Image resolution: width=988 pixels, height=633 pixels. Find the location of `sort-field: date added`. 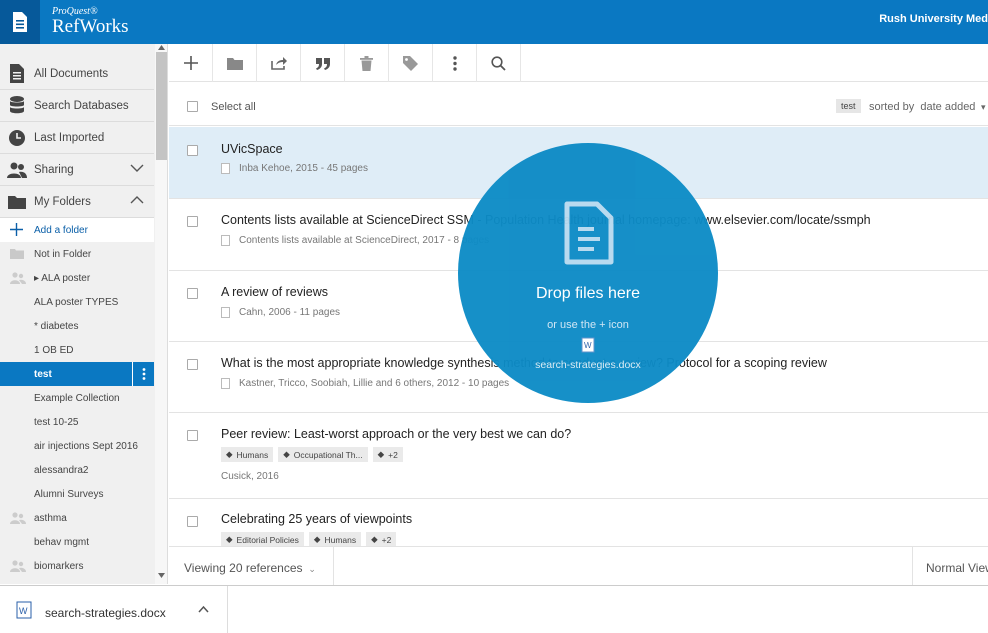

sort-field: date added is located at coordinates (948, 107).